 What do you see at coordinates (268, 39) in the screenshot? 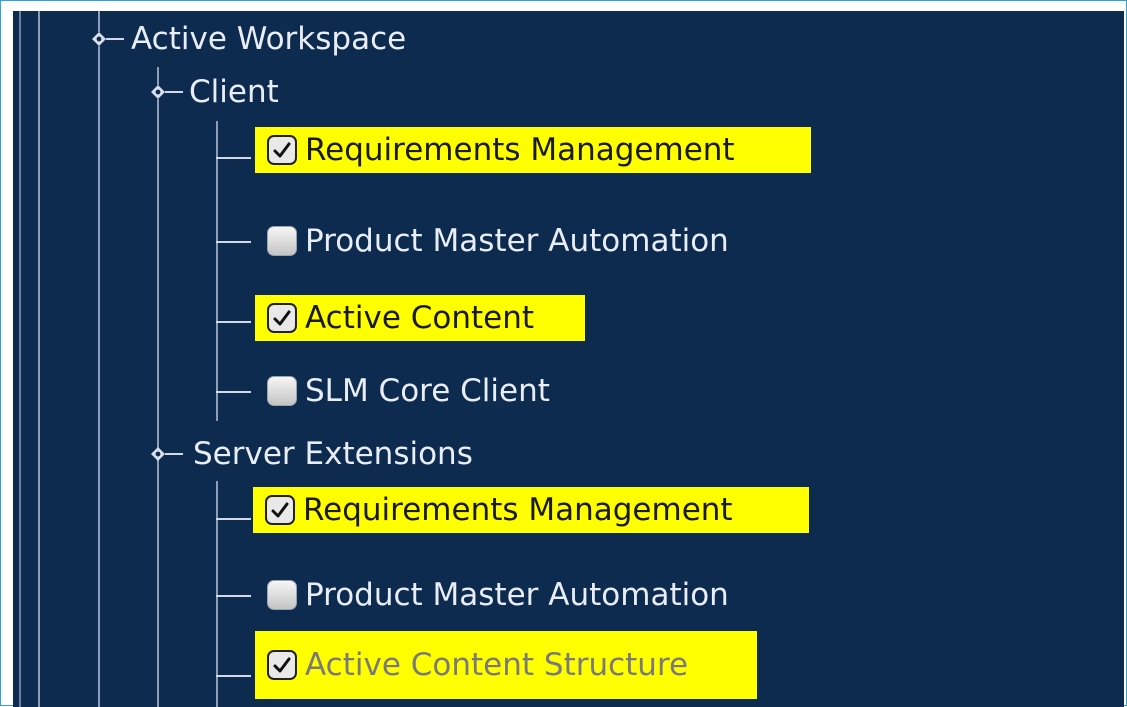
I see `tree-node-active-workspace: Active Workspace` at bounding box center [268, 39].